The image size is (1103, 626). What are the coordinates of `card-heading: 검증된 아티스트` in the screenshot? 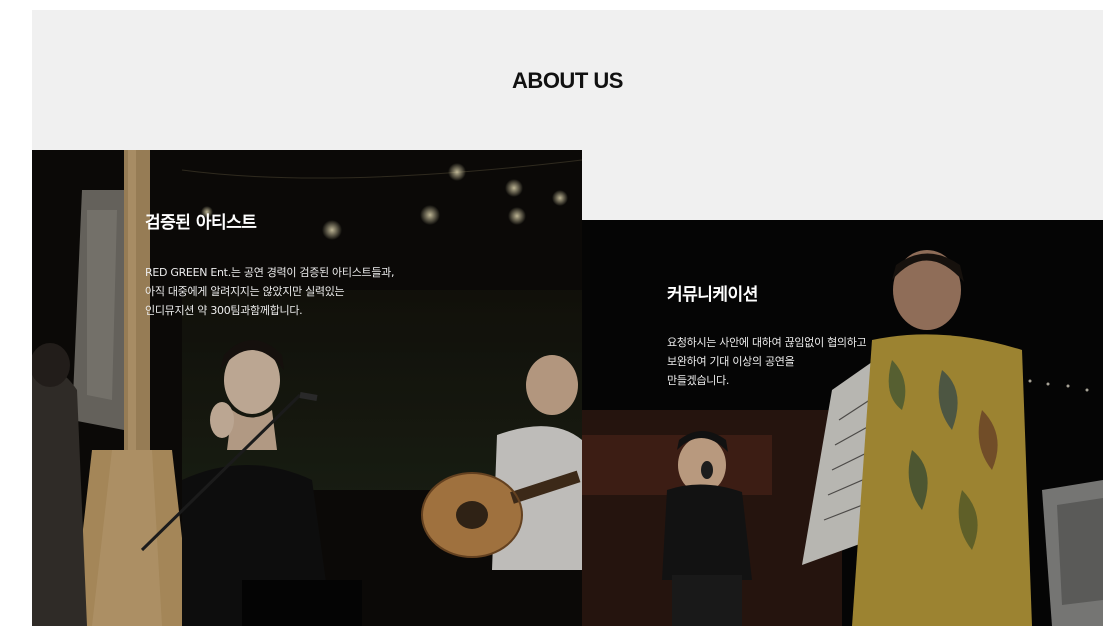 It's located at (201, 223).